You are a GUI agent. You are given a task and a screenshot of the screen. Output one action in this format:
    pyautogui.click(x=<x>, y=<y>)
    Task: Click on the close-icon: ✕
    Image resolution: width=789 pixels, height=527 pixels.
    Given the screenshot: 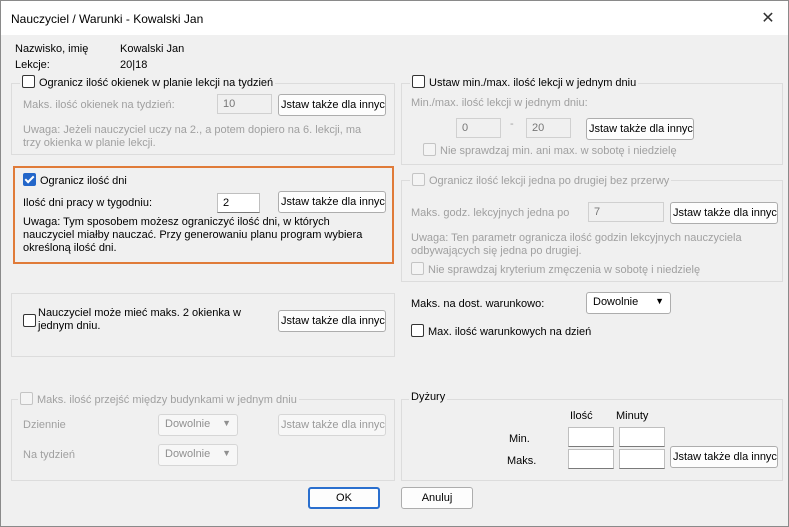 What is the action you would take?
    pyautogui.click(x=768, y=19)
    